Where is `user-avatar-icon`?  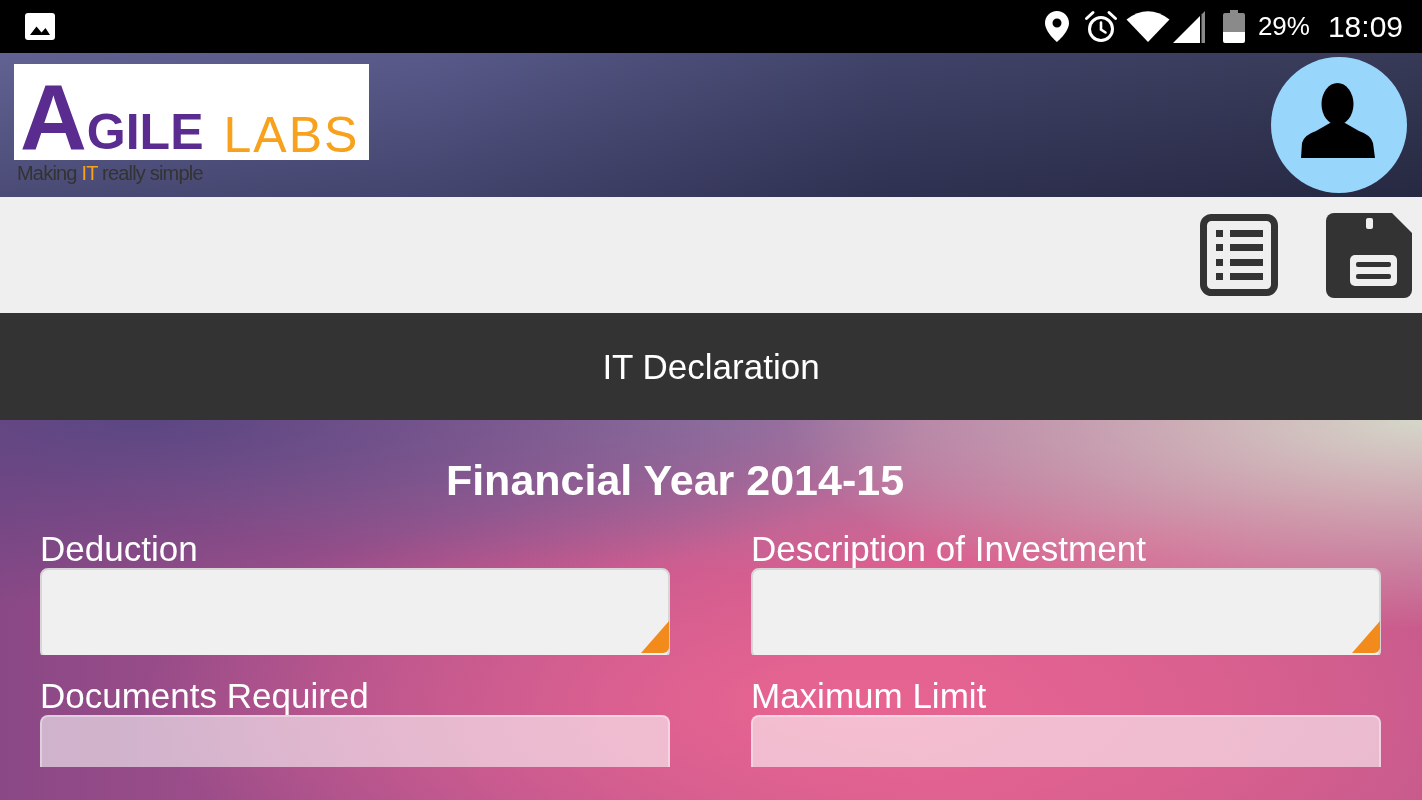
user-avatar-icon is located at coordinates (1339, 125).